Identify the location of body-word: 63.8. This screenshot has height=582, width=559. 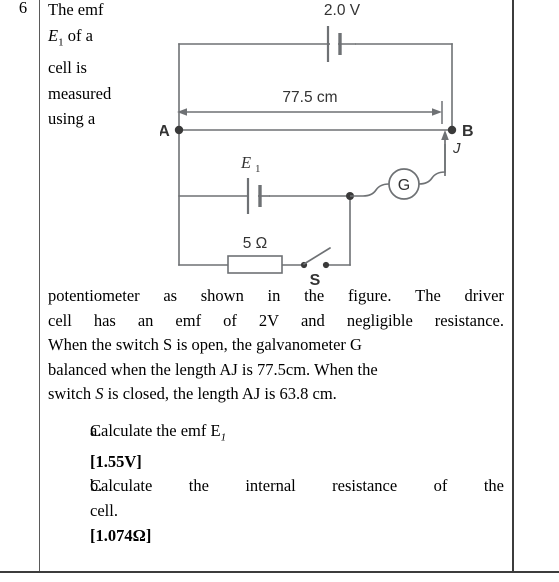
(294, 394).